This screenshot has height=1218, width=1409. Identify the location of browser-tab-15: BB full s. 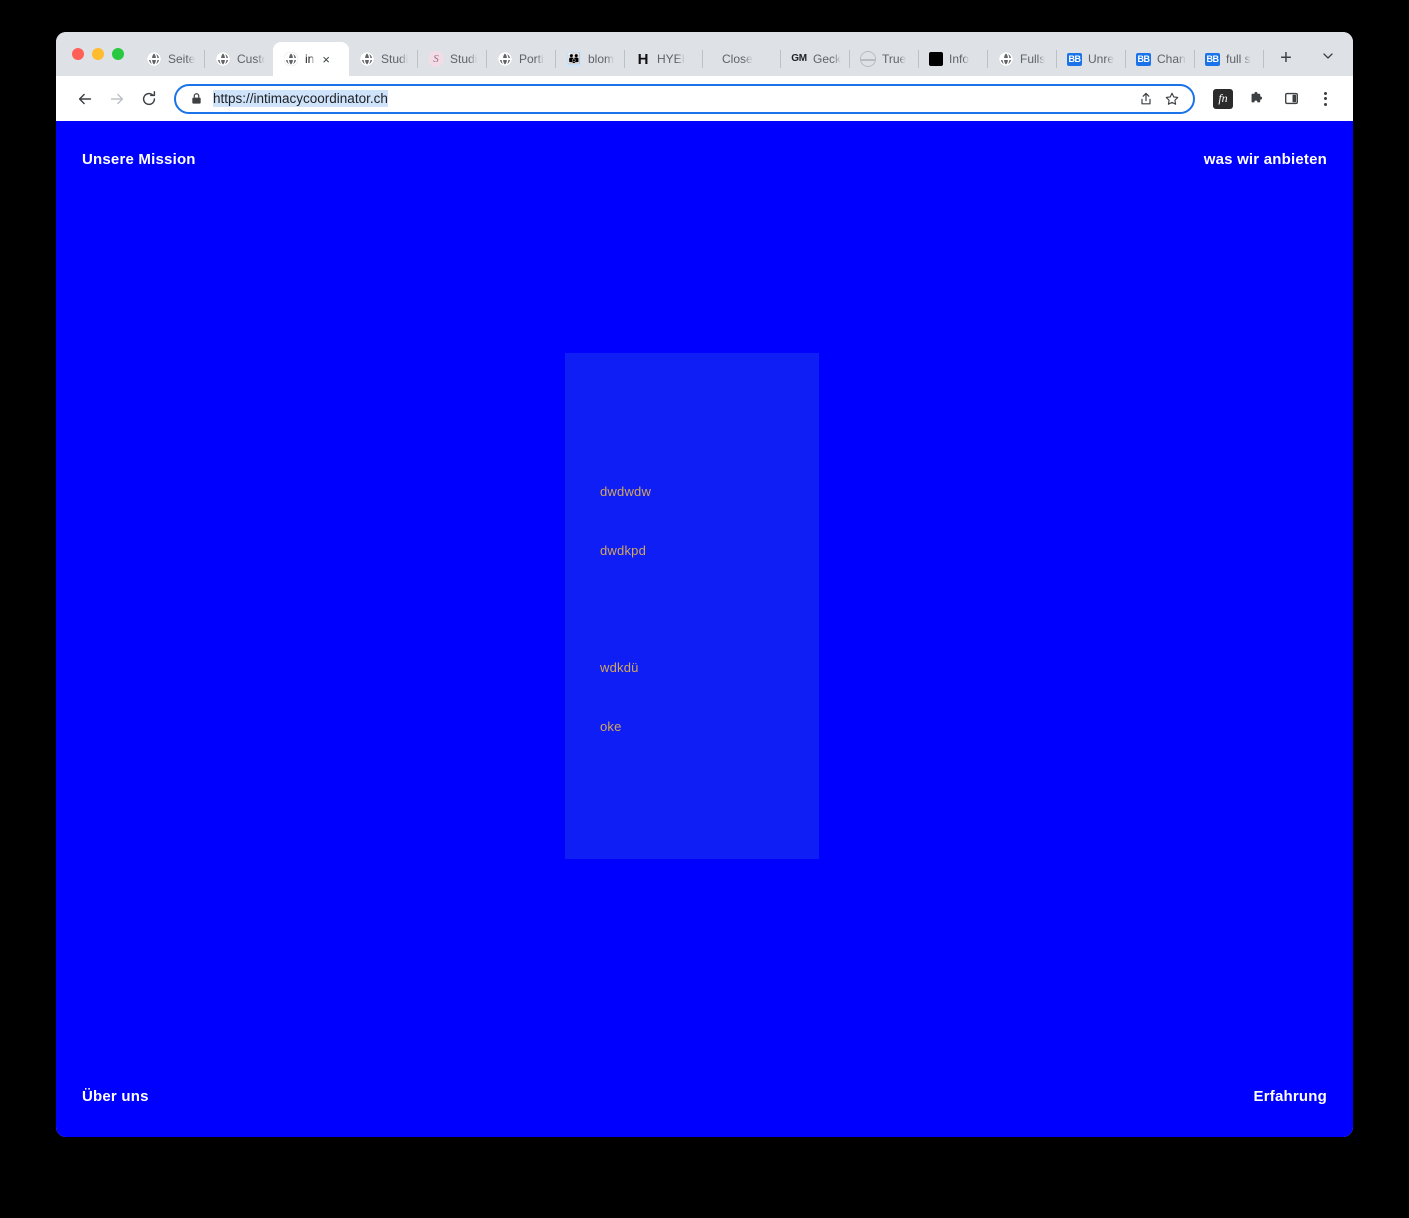
(1229, 59).